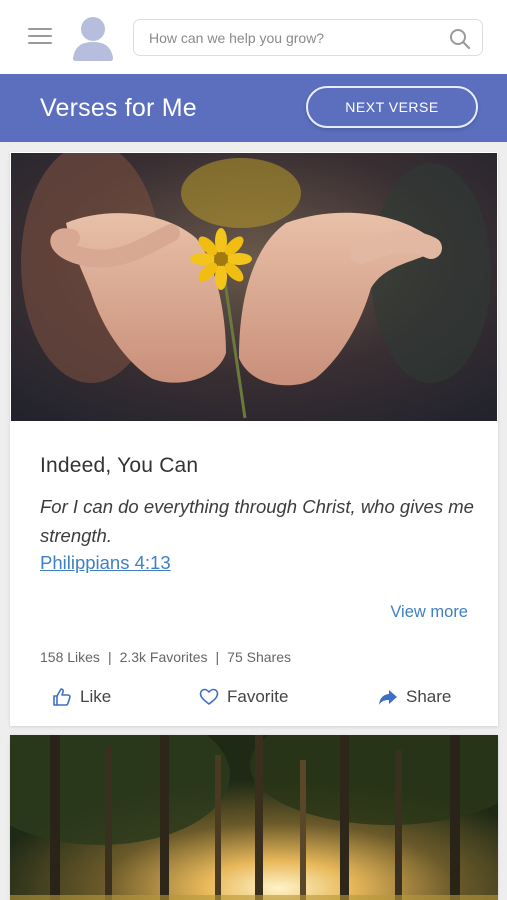 Image resolution: width=507 pixels, height=900 pixels. I want to click on like-button: Like, so click(81, 697).